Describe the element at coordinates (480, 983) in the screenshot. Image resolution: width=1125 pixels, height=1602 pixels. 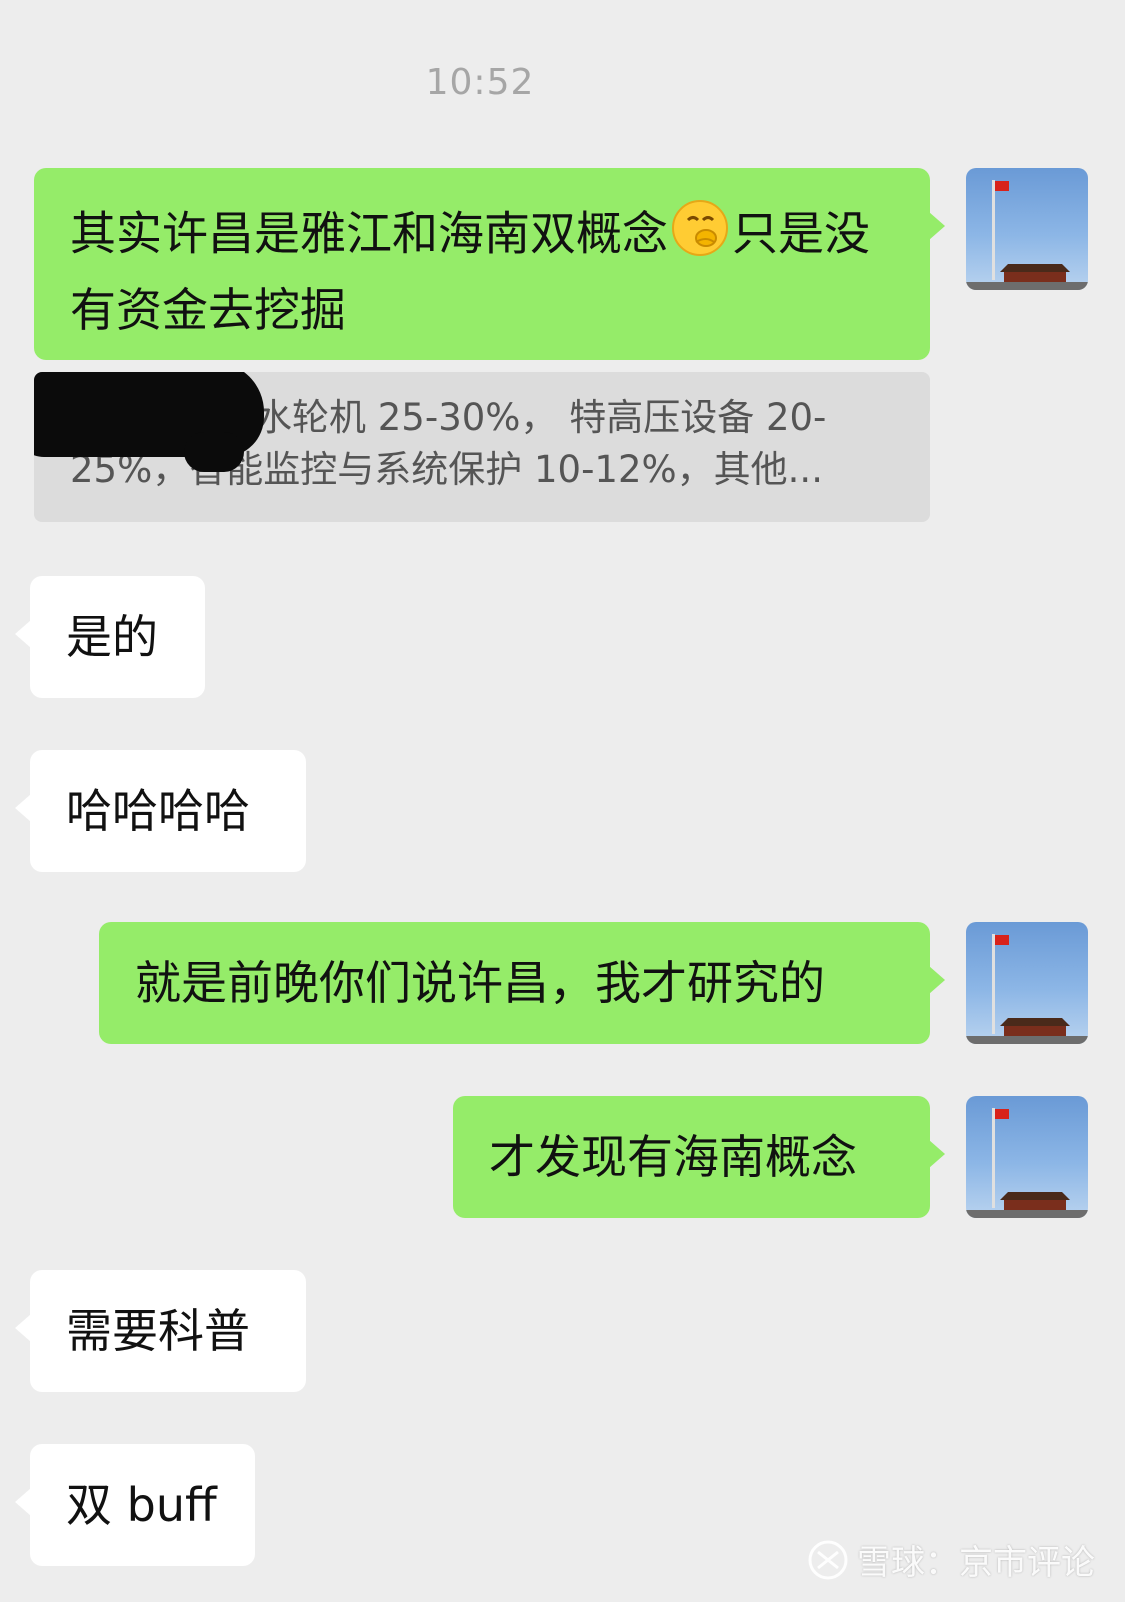
I see `message-text: 就是前晚你们说许昌，我才研究的` at that location.